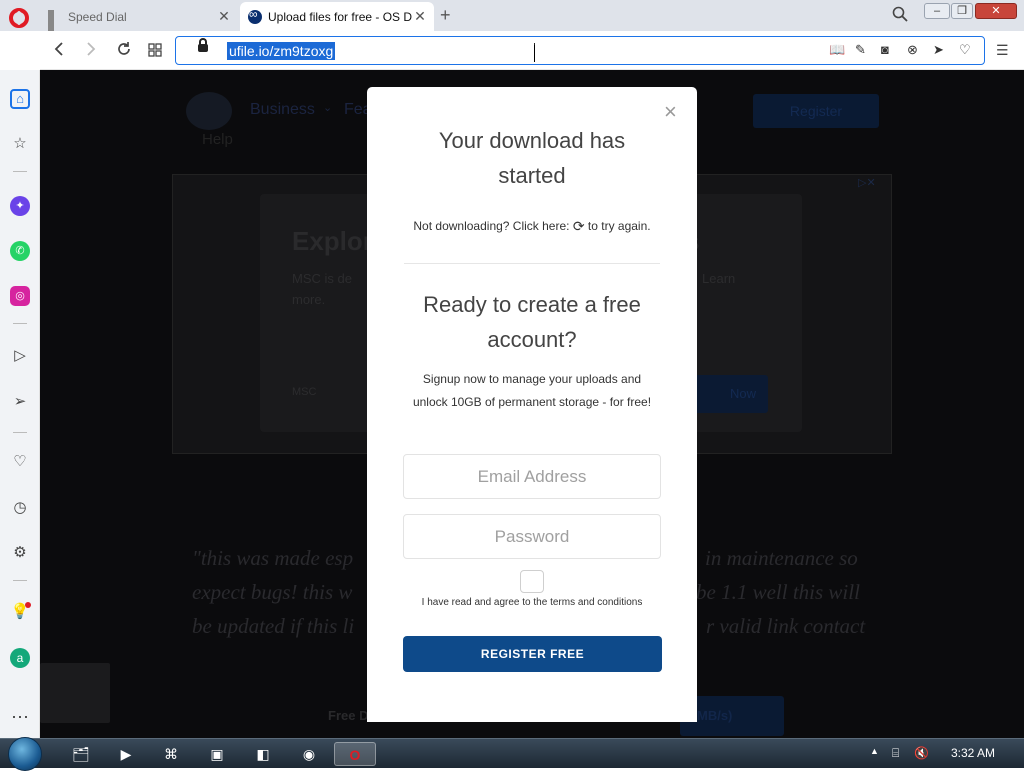  What do you see at coordinates (155, 51) in the screenshot?
I see `tabs-grid-icon` at bounding box center [155, 51].